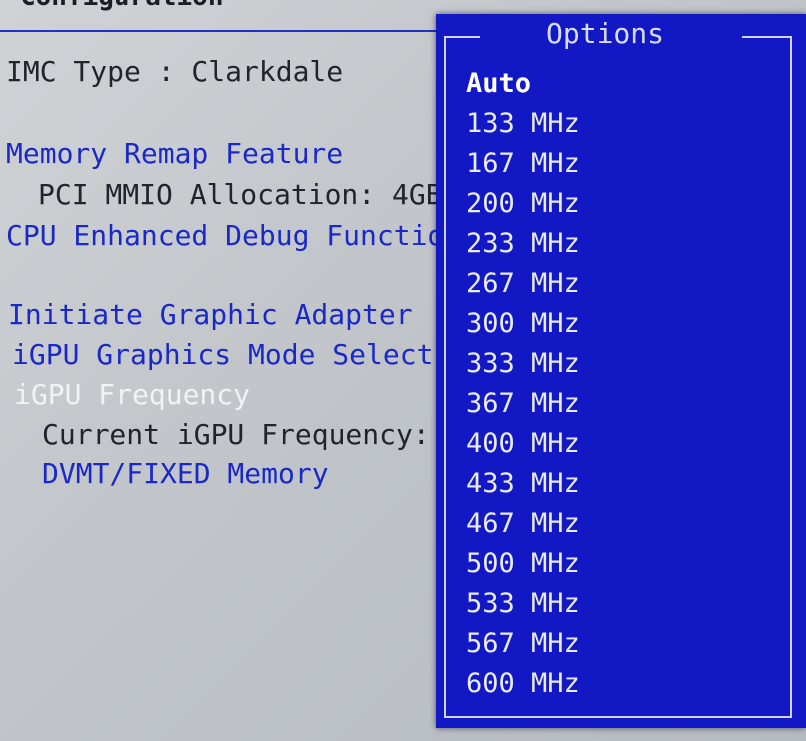 Image resolution: width=806 pixels, height=741 pixels. I want to click on option-467-mhz: 467 MHz, so click(523, 524).